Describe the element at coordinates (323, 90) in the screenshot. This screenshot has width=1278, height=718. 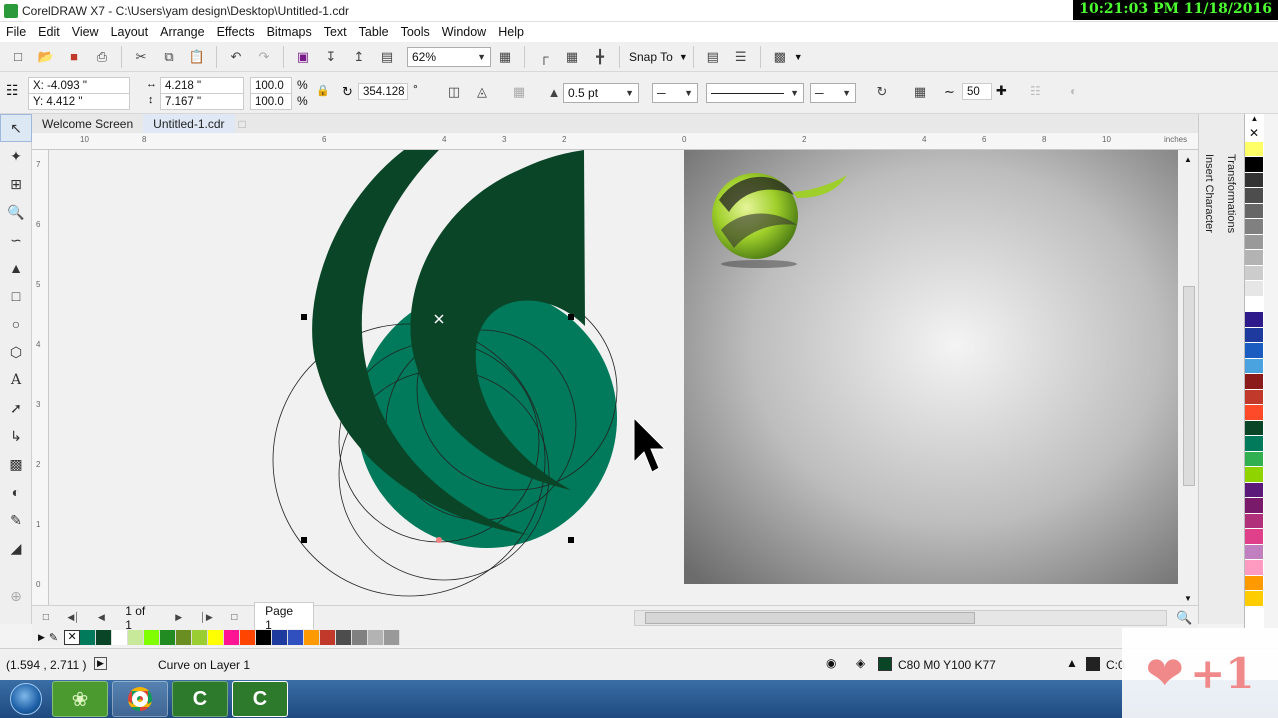
I see `lock-ratio-icon: 🔒` at that location.